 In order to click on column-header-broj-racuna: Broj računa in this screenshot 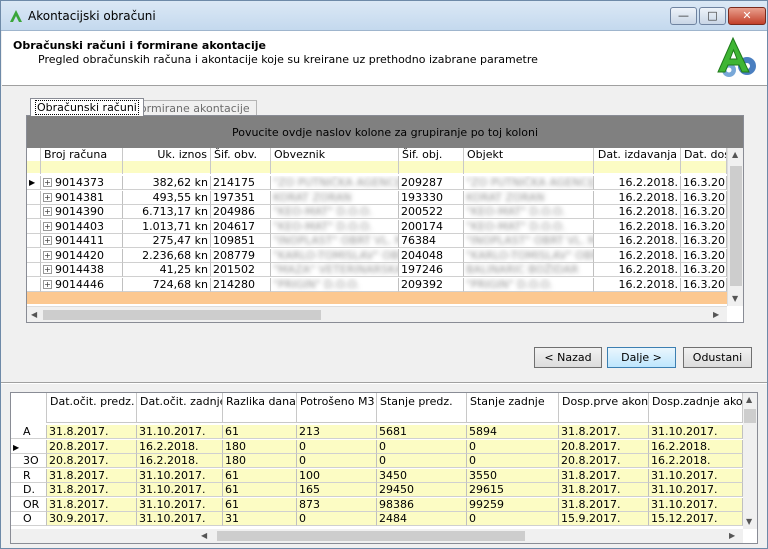, I will do `click(82, 161)`.